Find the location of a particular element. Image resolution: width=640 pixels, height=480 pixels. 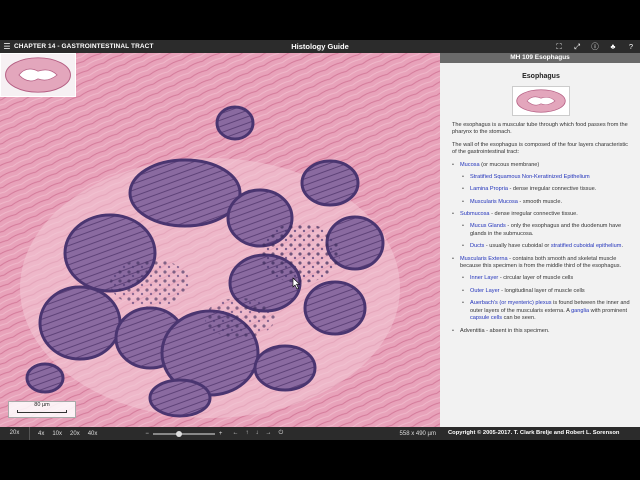

list-item: Adventitia - absent in this specimen. is located at coordinates (541, 332).